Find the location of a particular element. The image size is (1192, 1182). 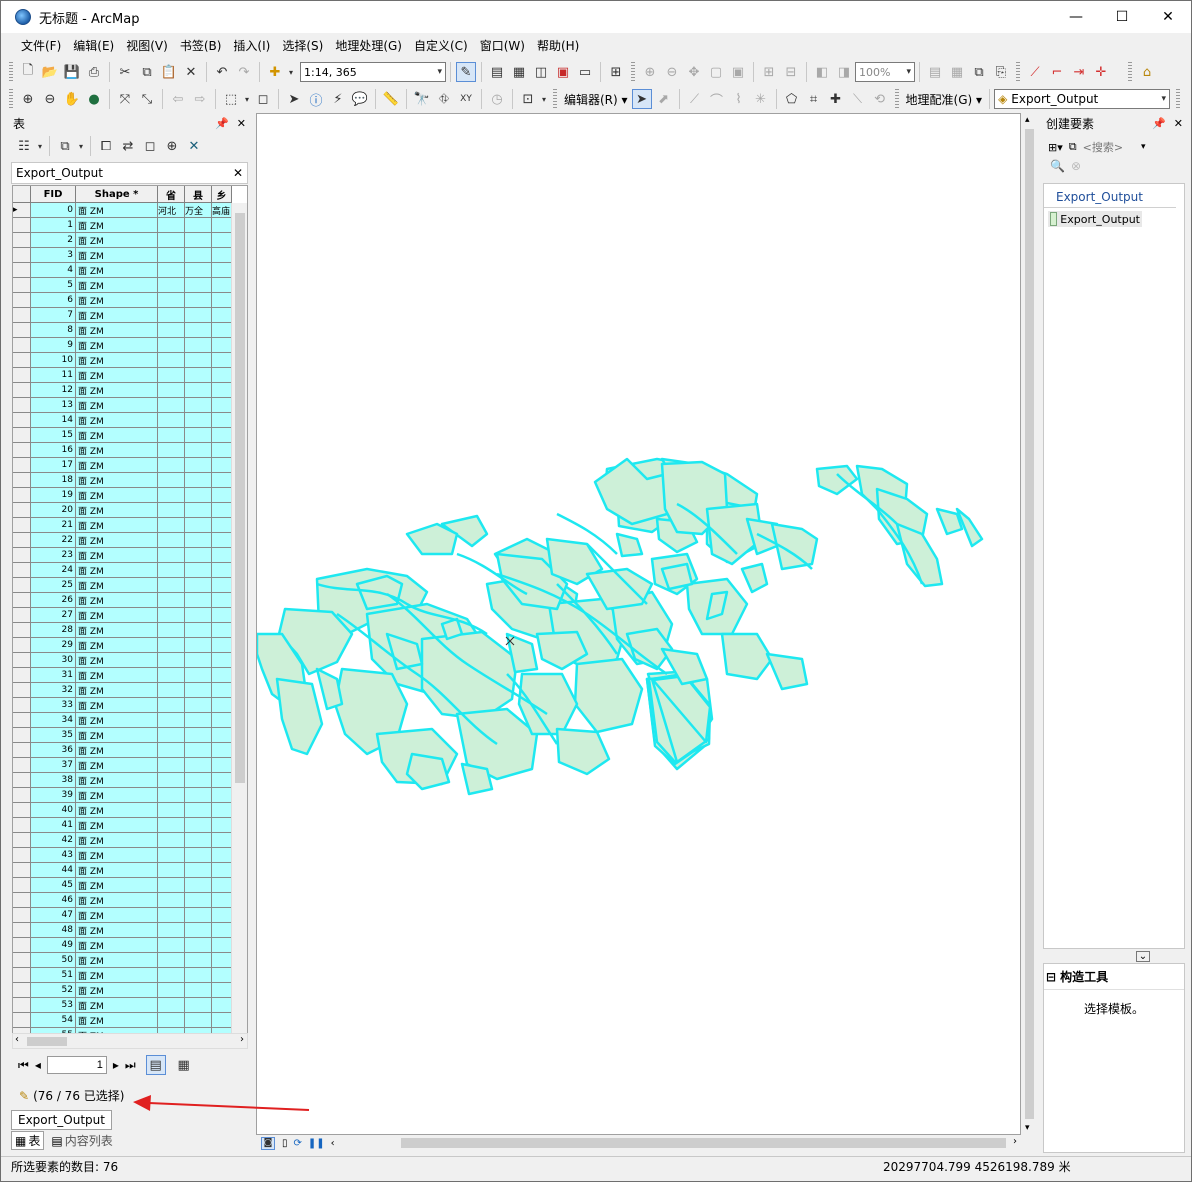

pause-drawing-icon: ❚❚ is located at coordinates (316, 1143).